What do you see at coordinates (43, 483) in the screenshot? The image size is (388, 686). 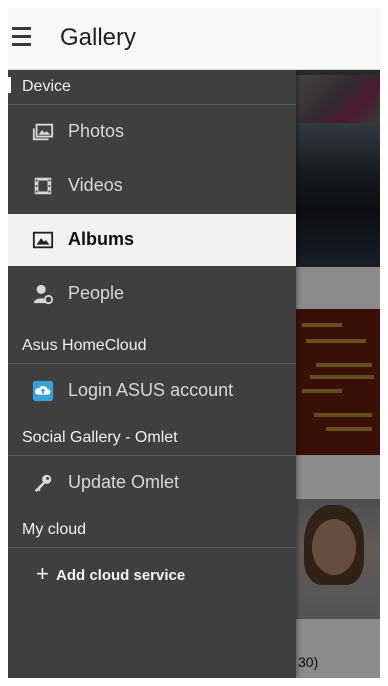 I see `key-icon` at bounding box center [43, 483].